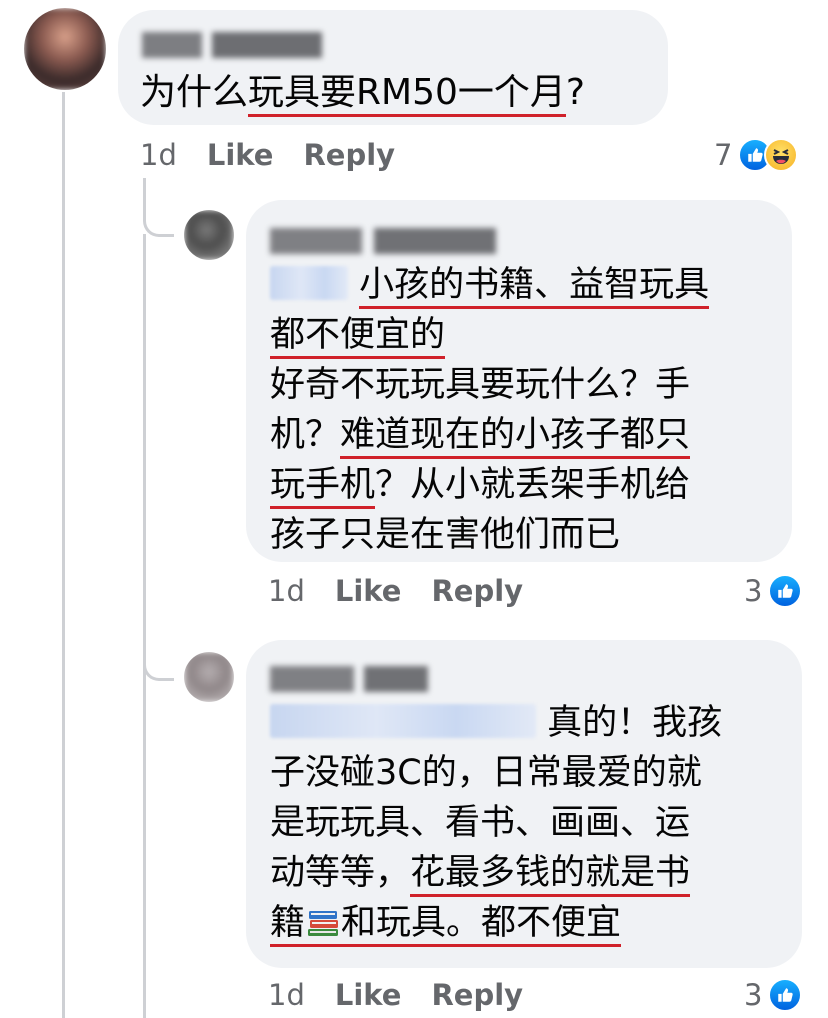 The image size is (828, 1018). Describe the element at coordinates (323, 920) in the screenshot. I see `books-emoji-icon` at that location.